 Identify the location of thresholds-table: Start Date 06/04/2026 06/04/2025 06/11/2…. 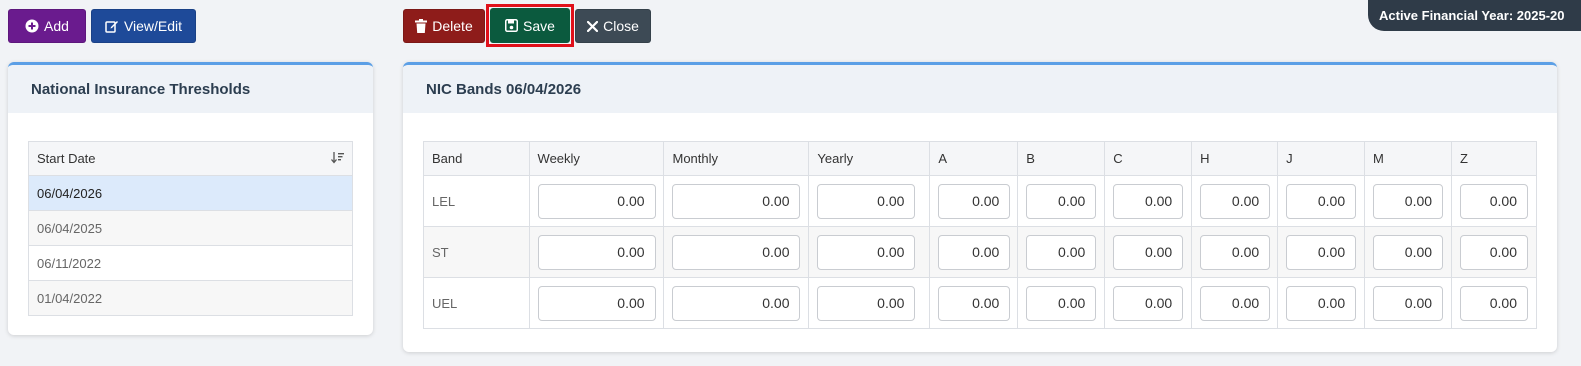
(190, 228).